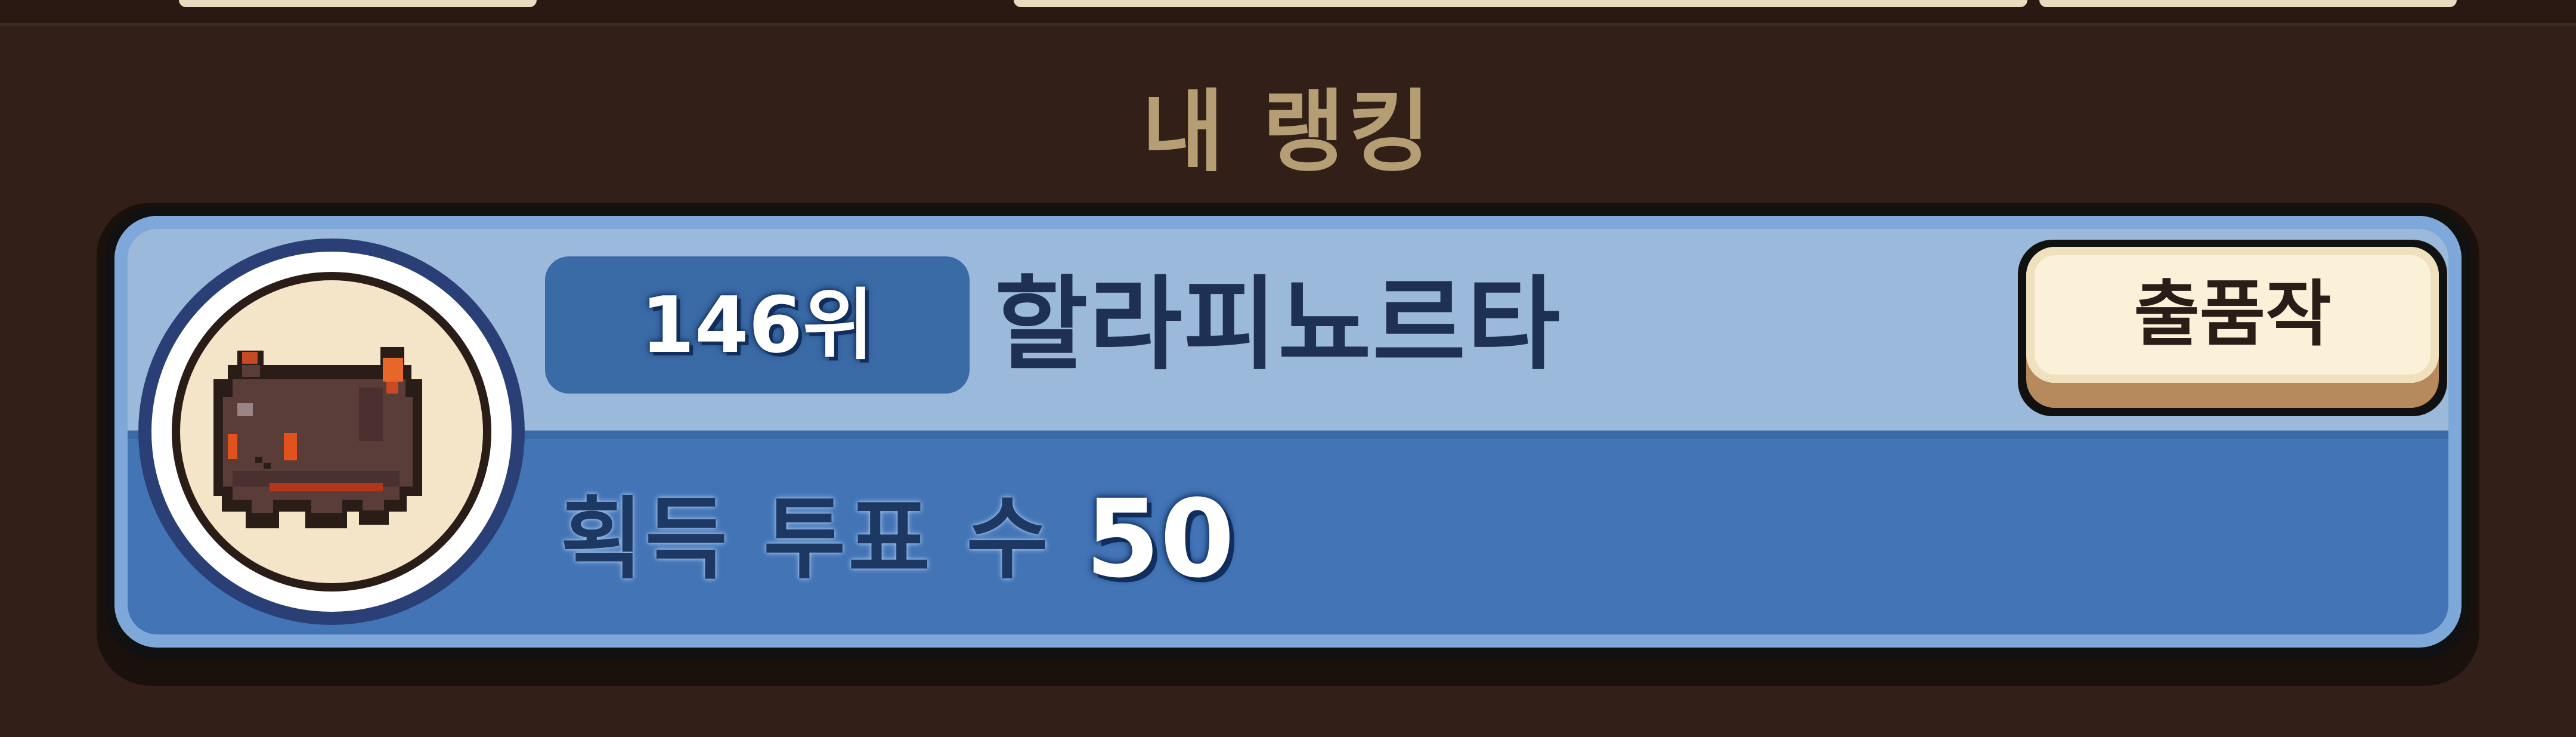 This screenshot has width=2576, height=737. I want to click on rank-badge: 146위, so click(757, 325).